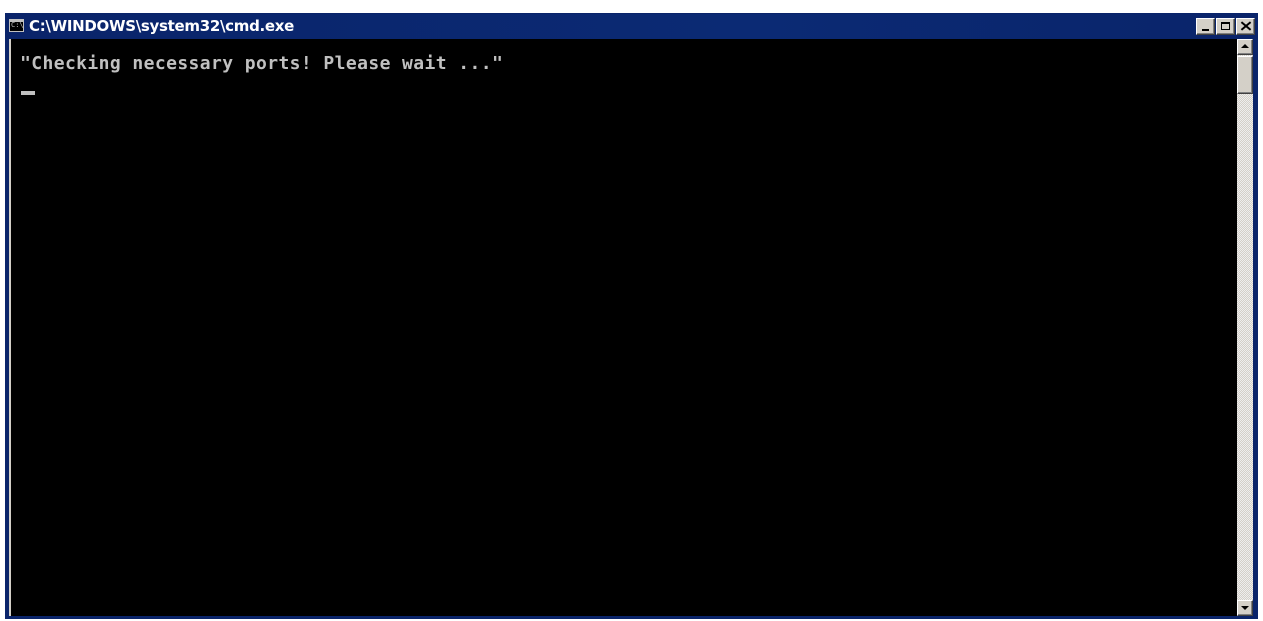 Image resolution: width=1263 pixels, height=621 pixels. I want to click on close-button, so click(1245, 26).